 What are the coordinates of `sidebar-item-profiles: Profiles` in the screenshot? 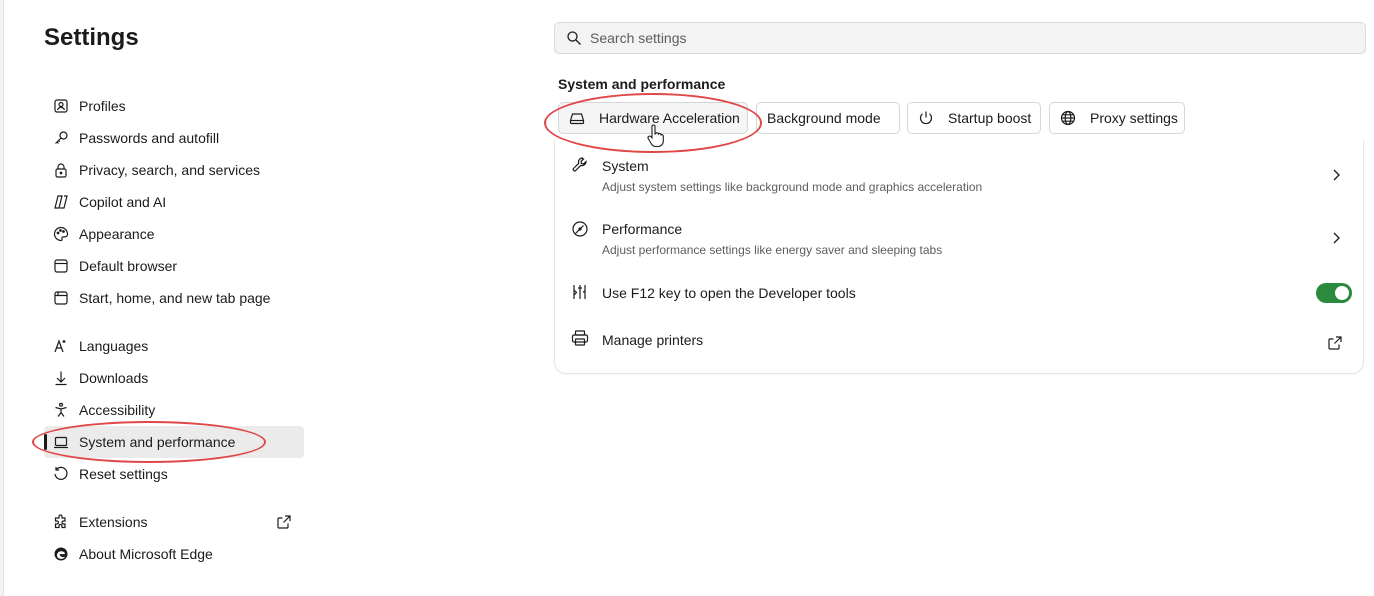 It's located at (174, 106).